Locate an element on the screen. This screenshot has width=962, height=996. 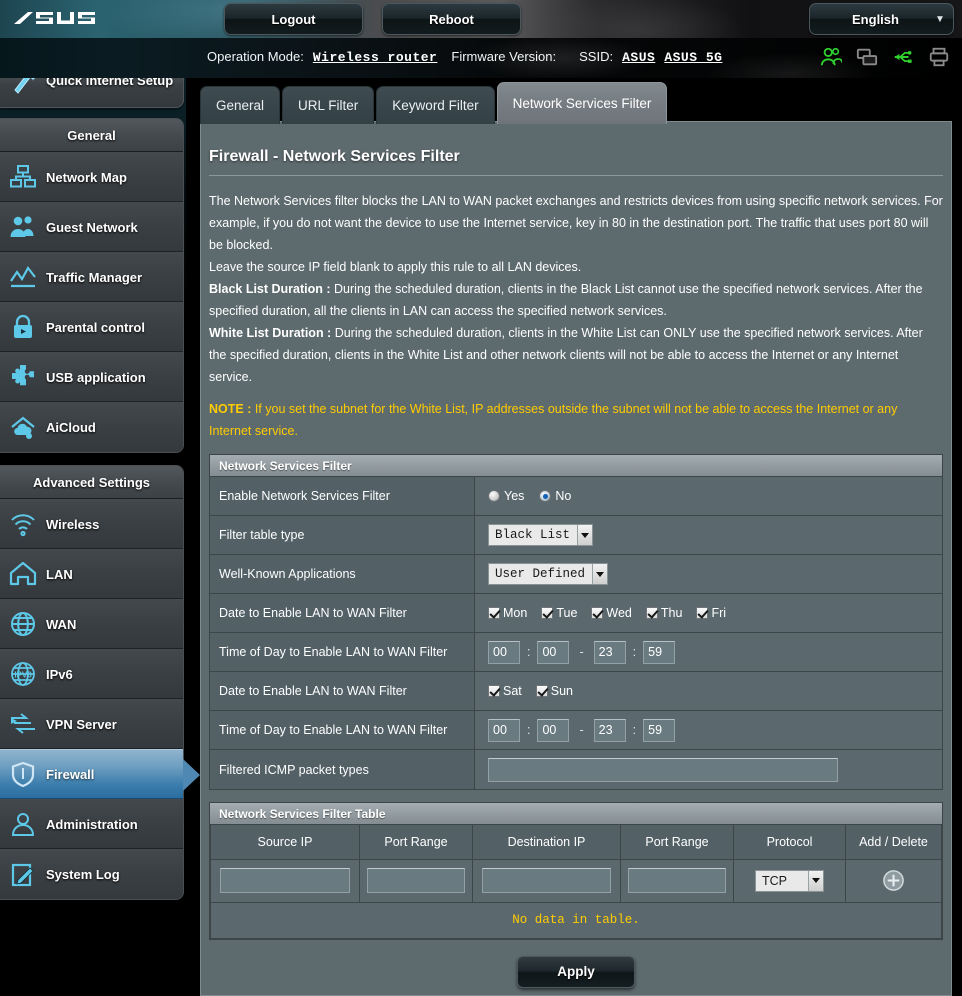
row-well-known-applications: Well-Known Applications User Defined is located at coordinates (576, 574).